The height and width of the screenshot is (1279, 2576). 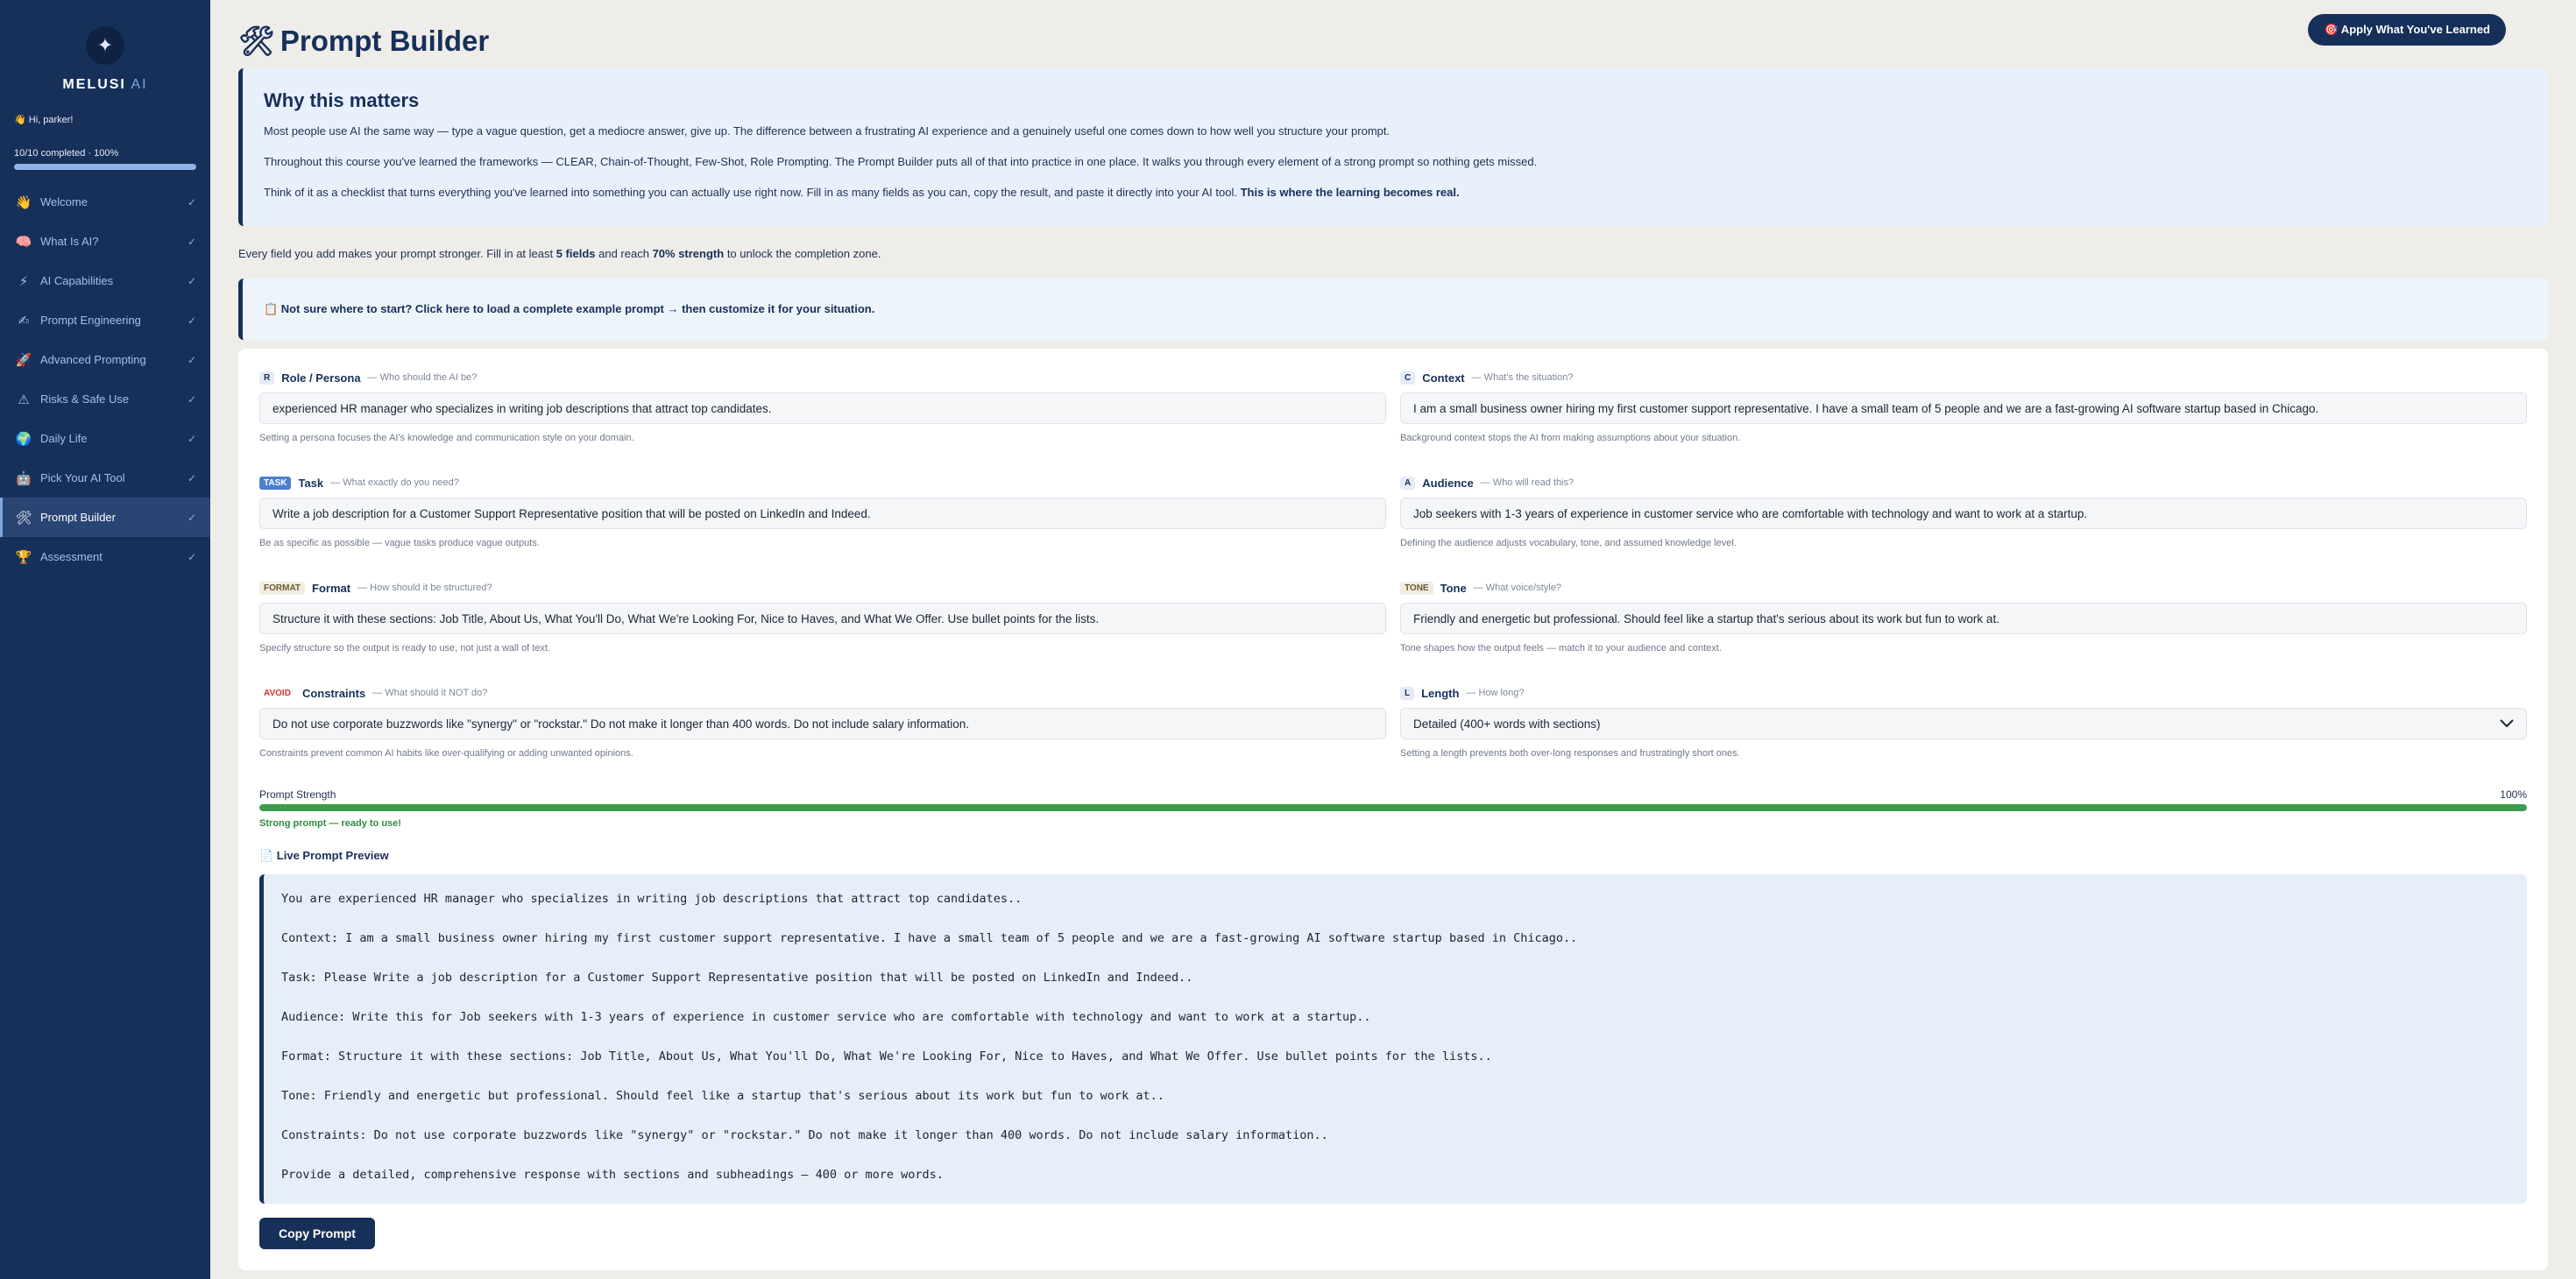 What do you see at coordinates (105, 556) in the screenshot?
I see `sidebar-item-assessment: 🏆 Assessment ✓` at bounding box center [105, 556].